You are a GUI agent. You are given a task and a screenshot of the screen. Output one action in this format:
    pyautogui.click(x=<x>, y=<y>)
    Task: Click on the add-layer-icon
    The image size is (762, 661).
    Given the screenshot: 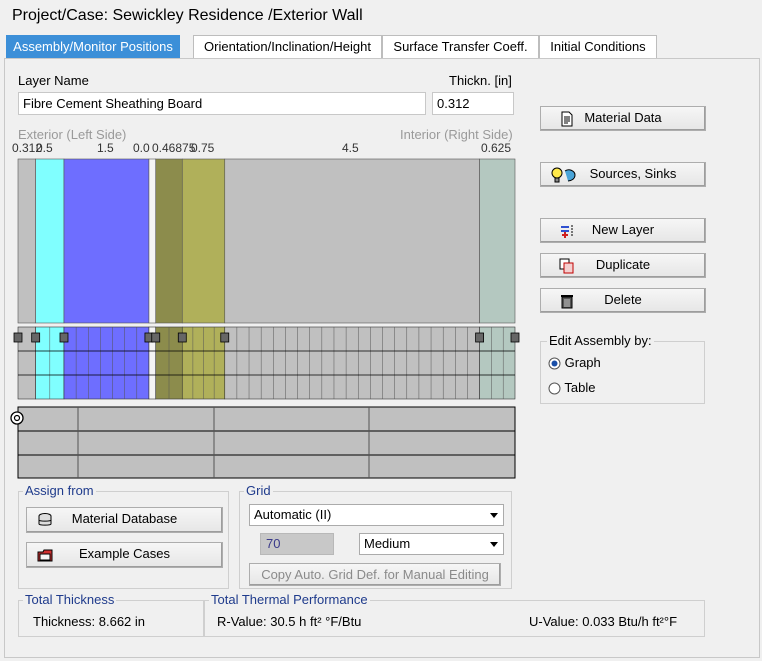 What is the action you would take?
    pyautogui.click(x=567, y=231)
    